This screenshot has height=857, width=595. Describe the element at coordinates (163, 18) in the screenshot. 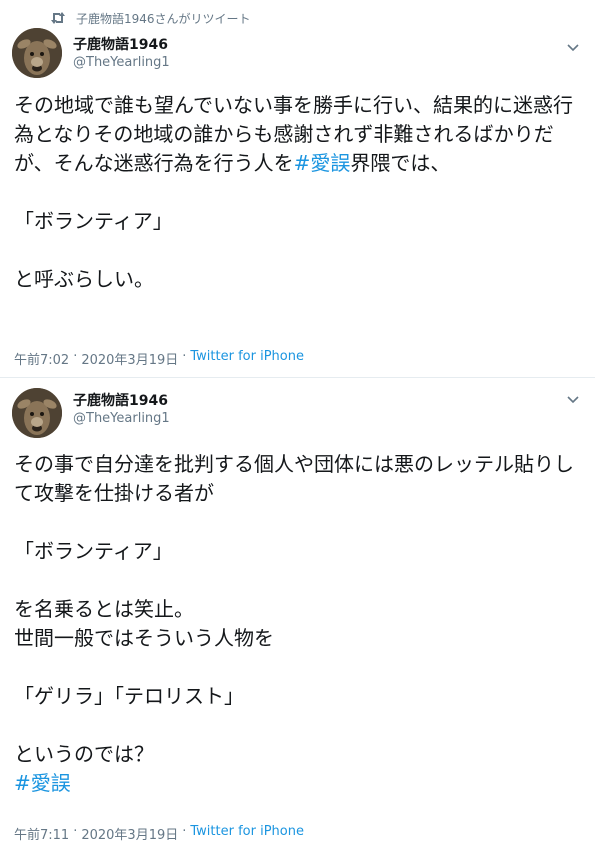

I see `retweet-label: 子鹿物語1946さんがリツイート` at that location.